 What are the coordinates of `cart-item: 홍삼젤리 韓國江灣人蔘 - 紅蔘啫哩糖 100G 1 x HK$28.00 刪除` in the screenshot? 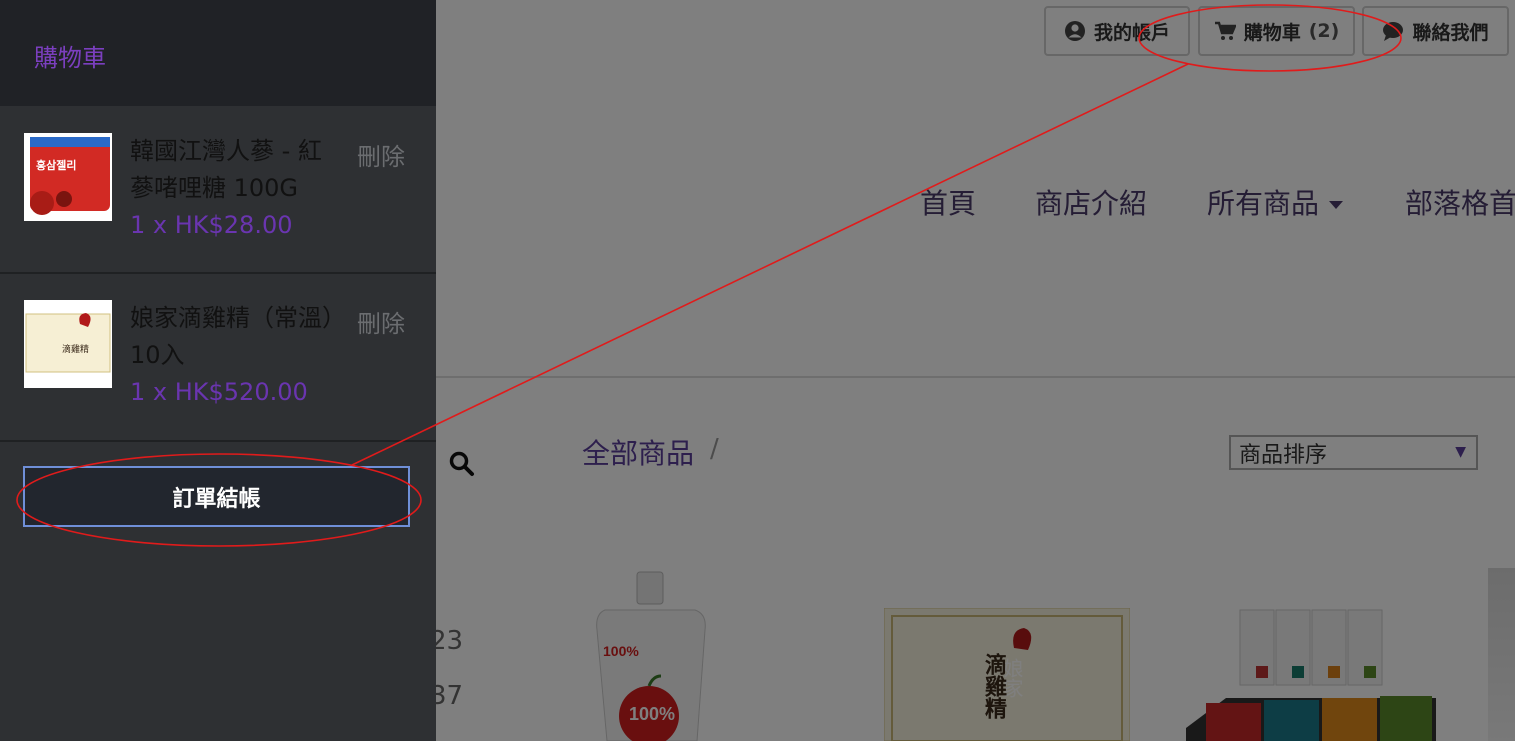 It's located at (218, 190).